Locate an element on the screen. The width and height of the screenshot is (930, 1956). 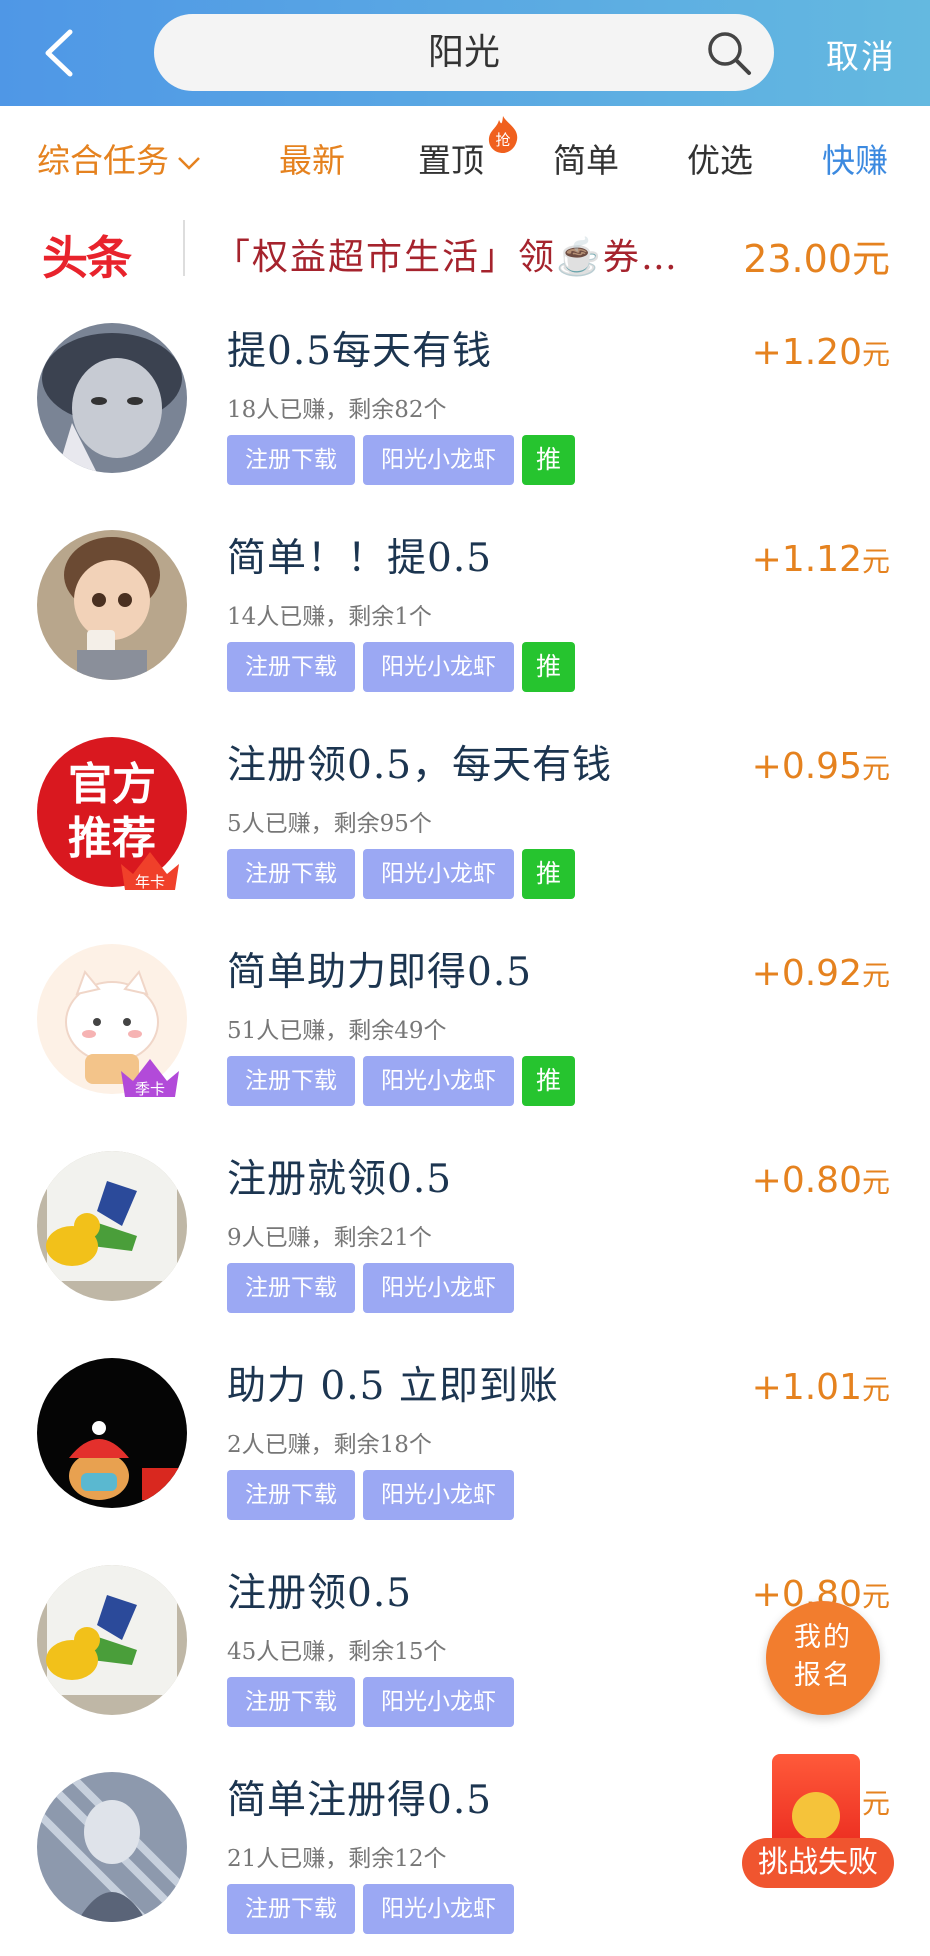
hot-badge-icon: 抢 is located at coordinates (503, 134).